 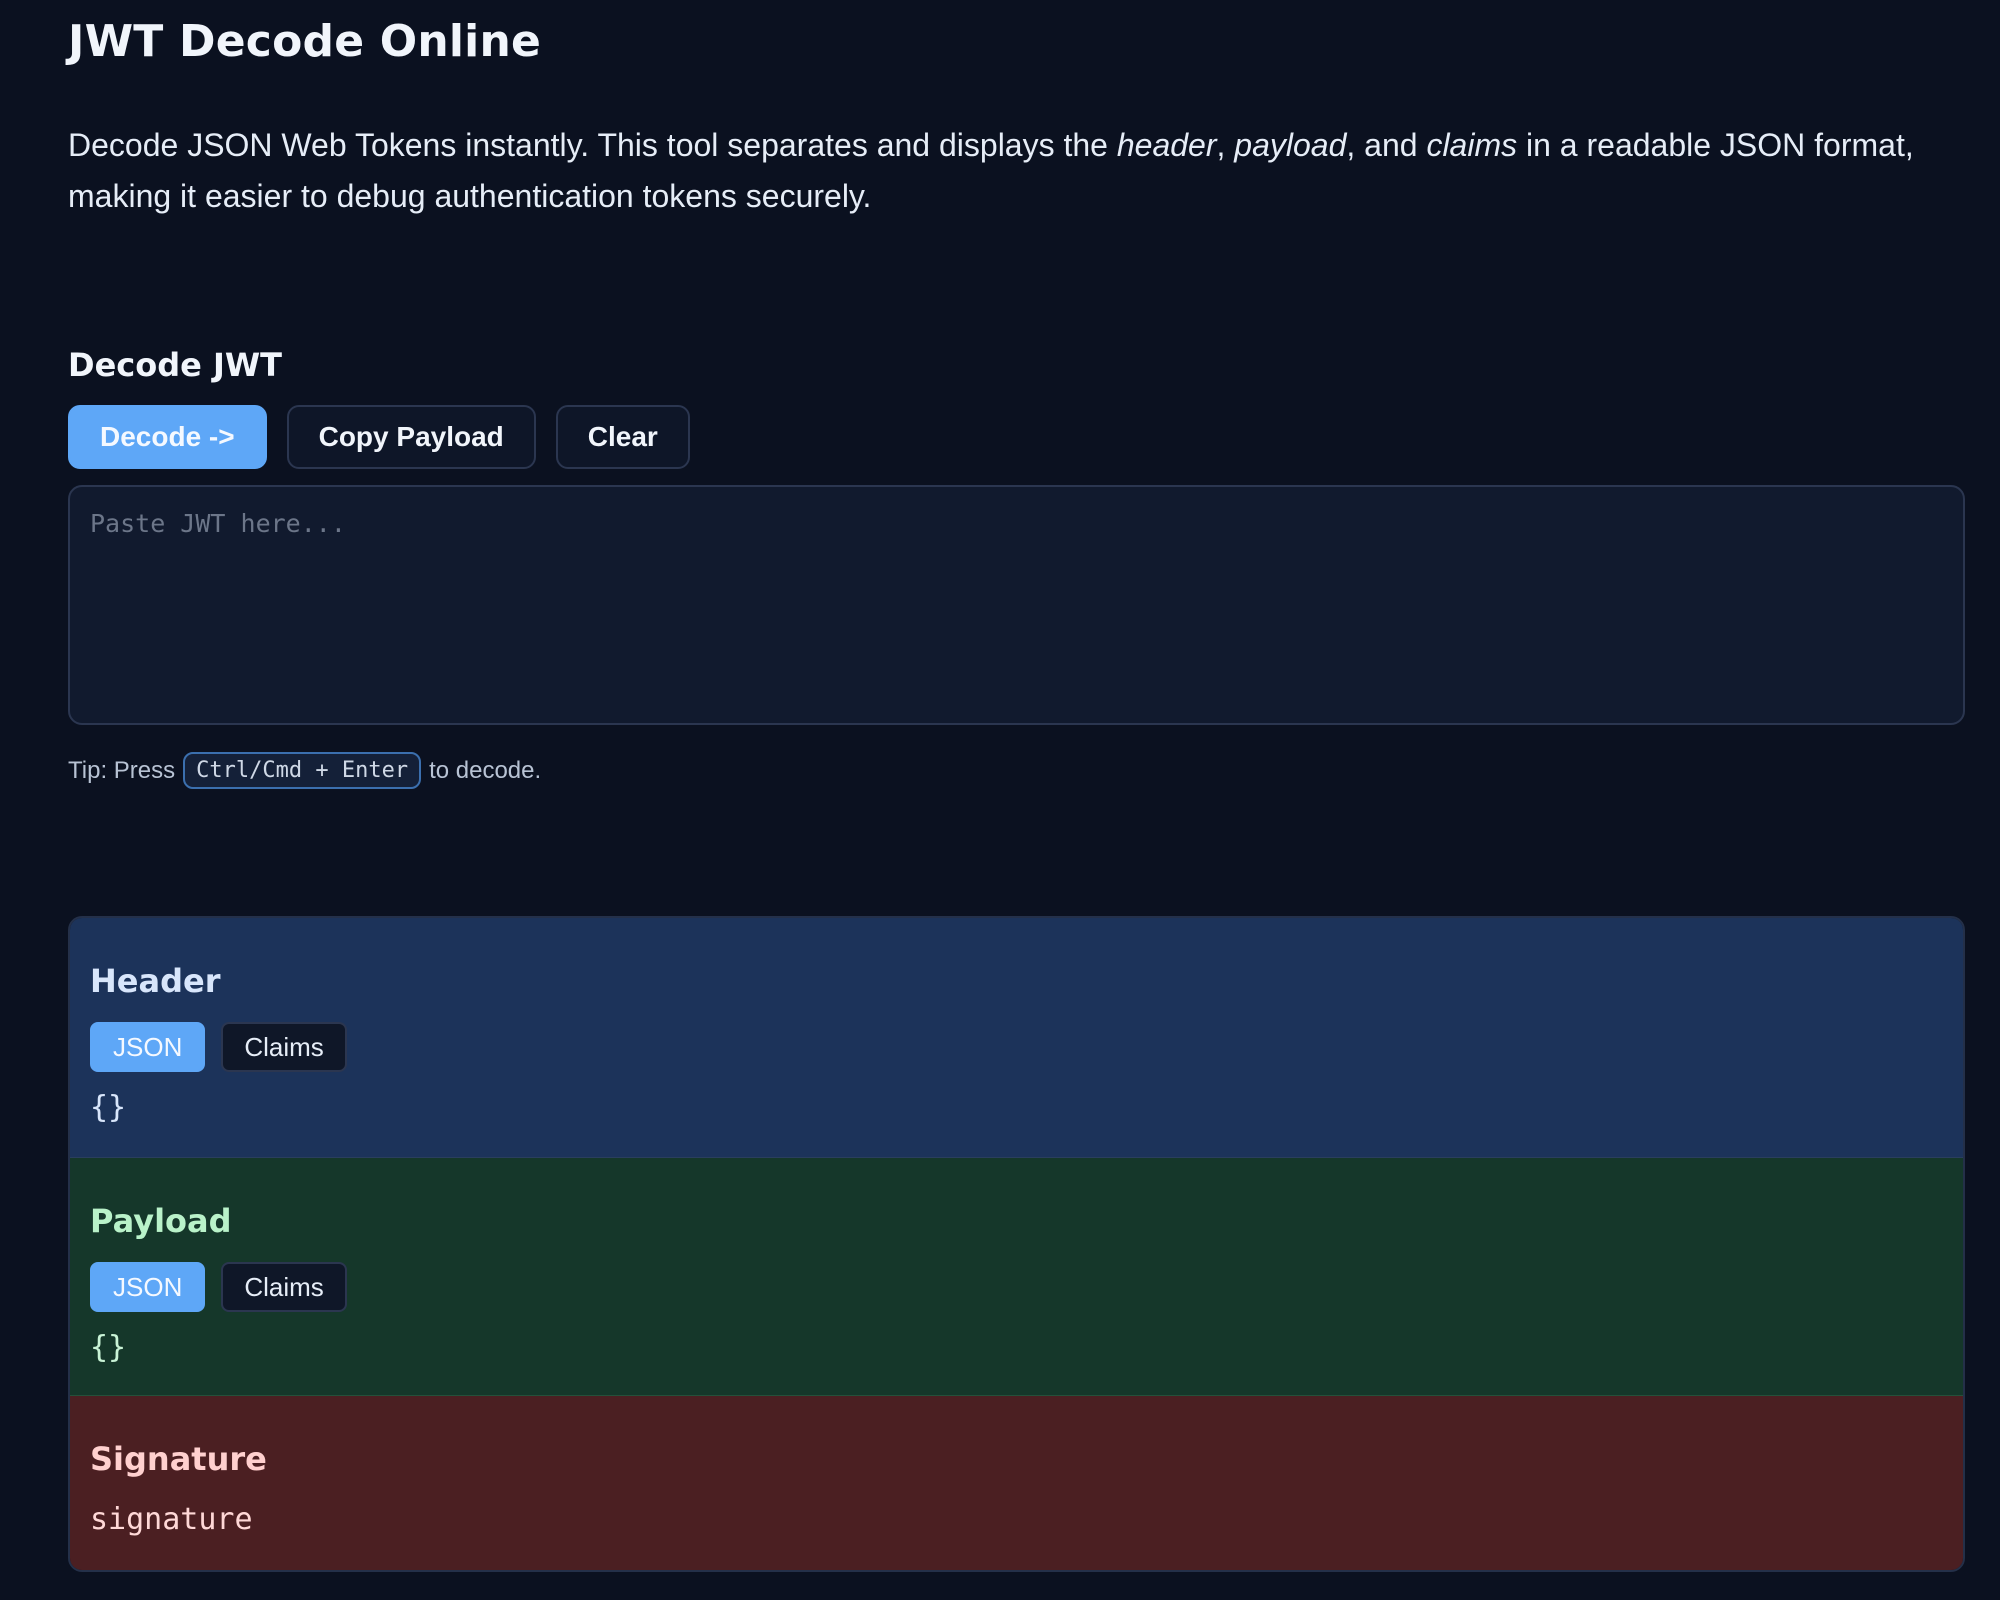 I want to click on copy-payload-button: Copy Payload, so click(x=411, y=437).